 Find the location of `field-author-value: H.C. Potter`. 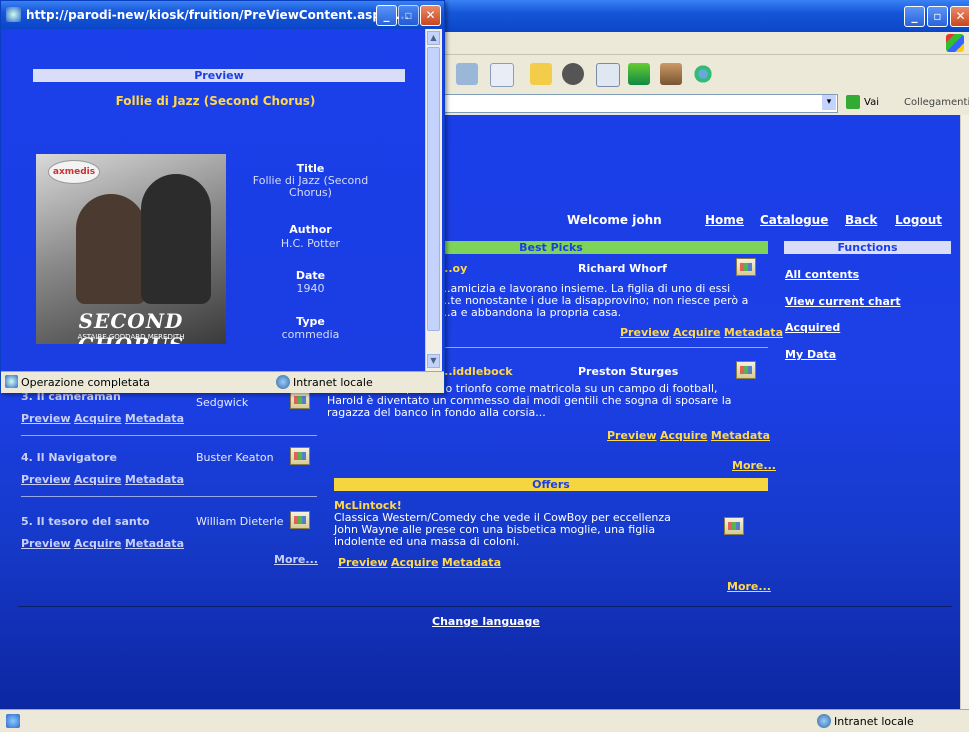

field-author-value: H.C. Potter is located at coordinates (310, 243).